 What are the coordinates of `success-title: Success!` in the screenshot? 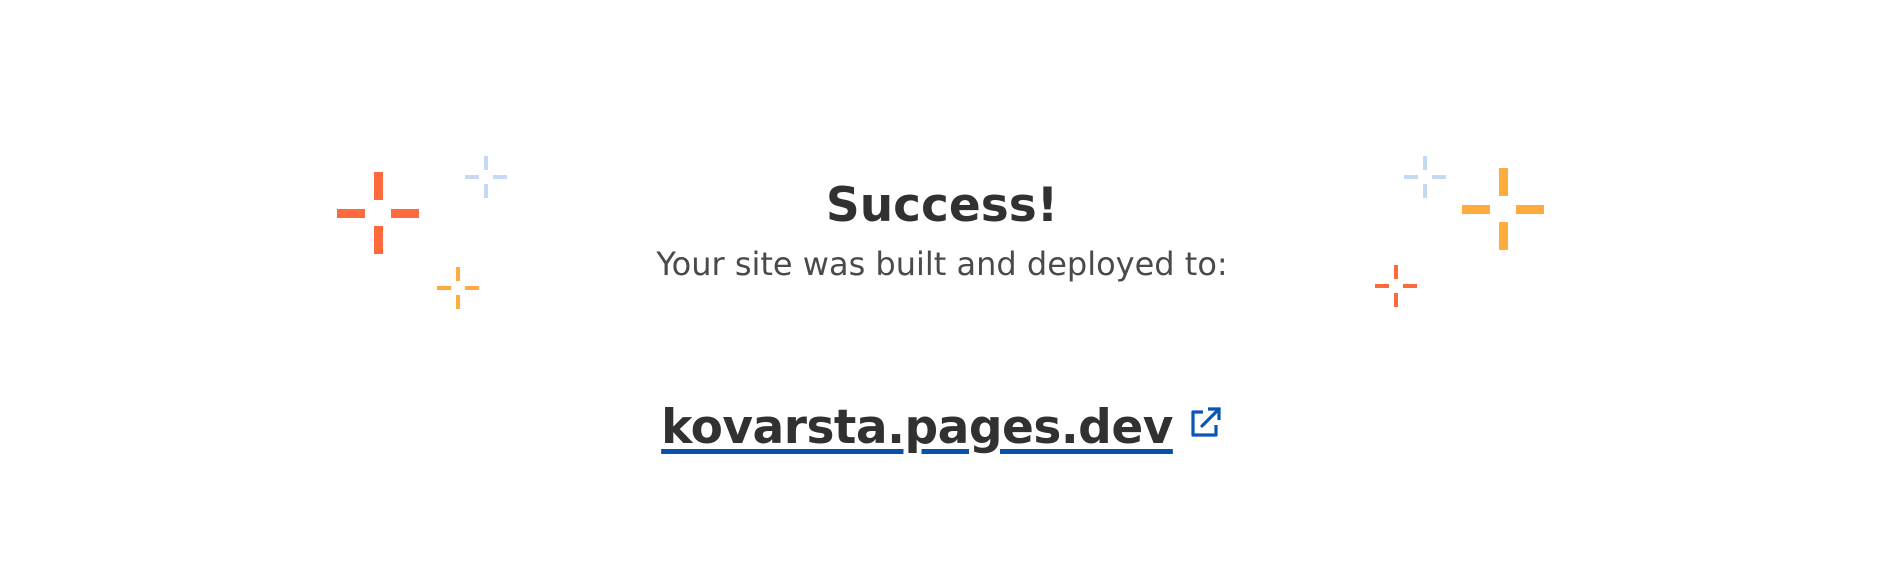 It's located at (942, 205).